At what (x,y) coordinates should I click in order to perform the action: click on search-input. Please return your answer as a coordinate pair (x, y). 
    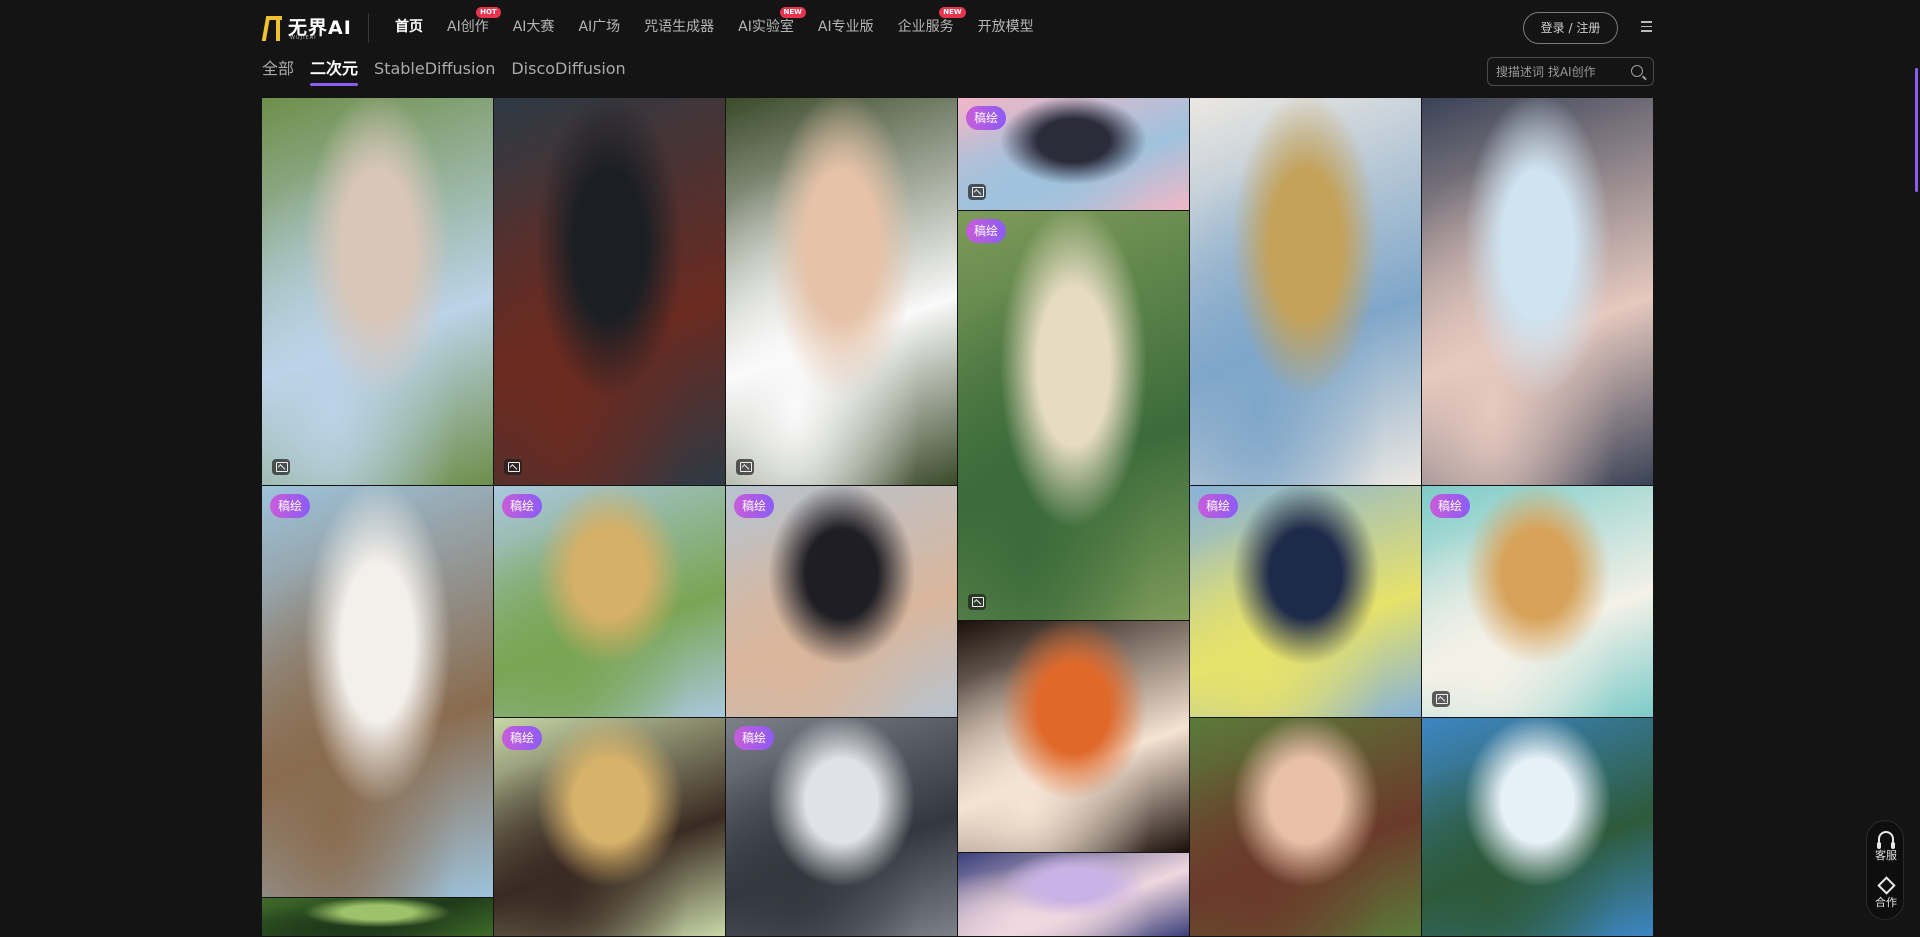
    Looking at the image, I should click on (1561, 72).